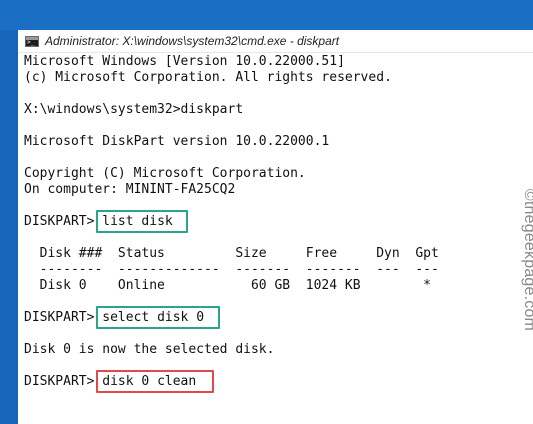 This screenshot has height=424, width=533. Describe the element at coordinates (266, 15) in the screenshot. I see `desktop-background` at that location.